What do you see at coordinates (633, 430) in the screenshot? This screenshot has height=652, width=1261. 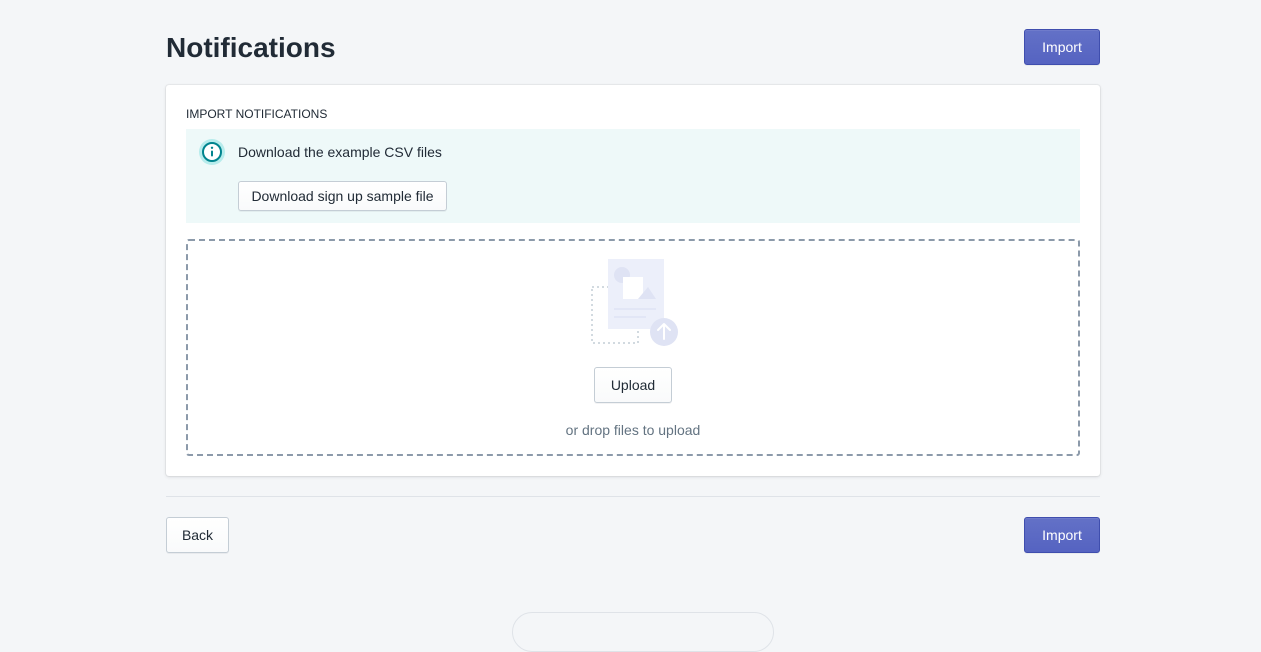 I see `drop-hint: or drop files to upload` at bounding box center [633, 430].